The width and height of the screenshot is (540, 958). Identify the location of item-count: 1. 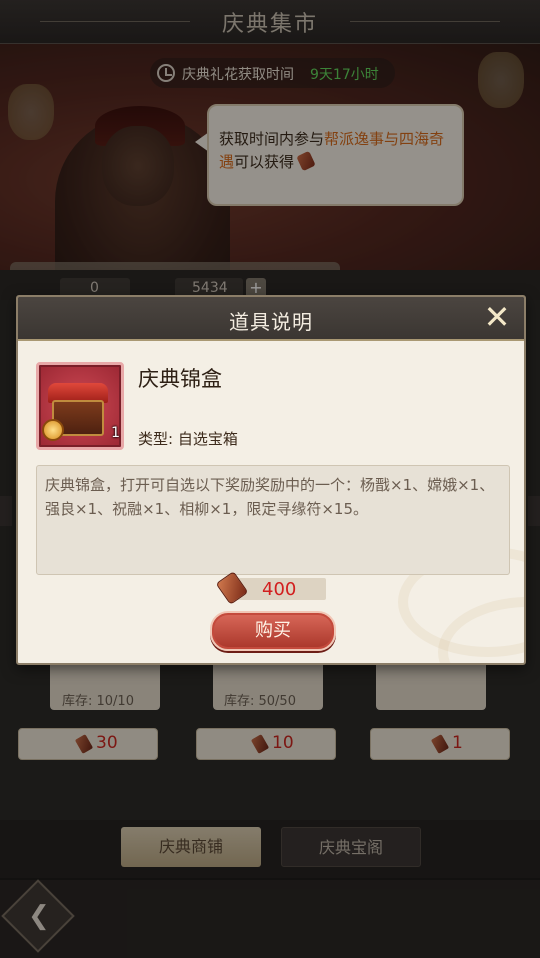
(115, 433).